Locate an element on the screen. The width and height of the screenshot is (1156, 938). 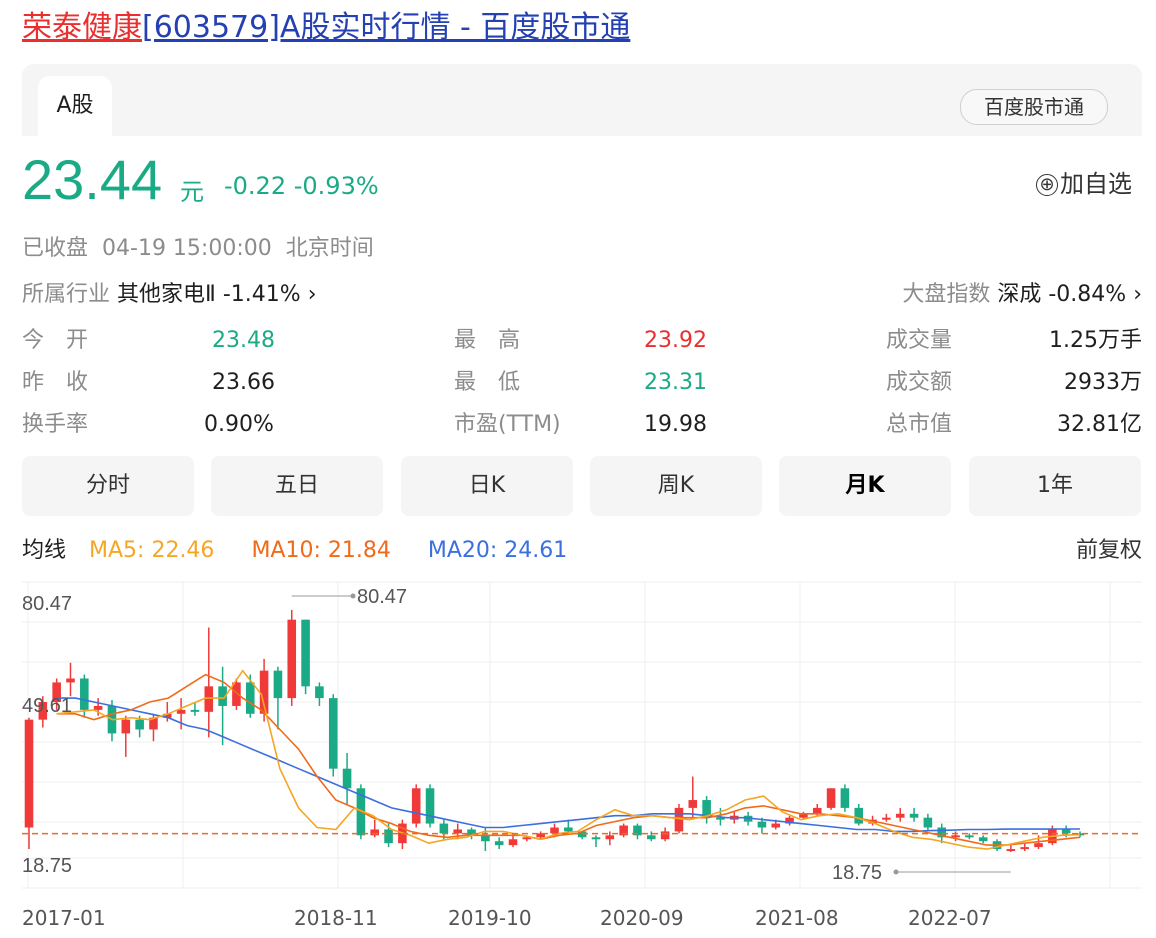
adjust-toggle: 前复权 is located at coordinates (1109, 548).